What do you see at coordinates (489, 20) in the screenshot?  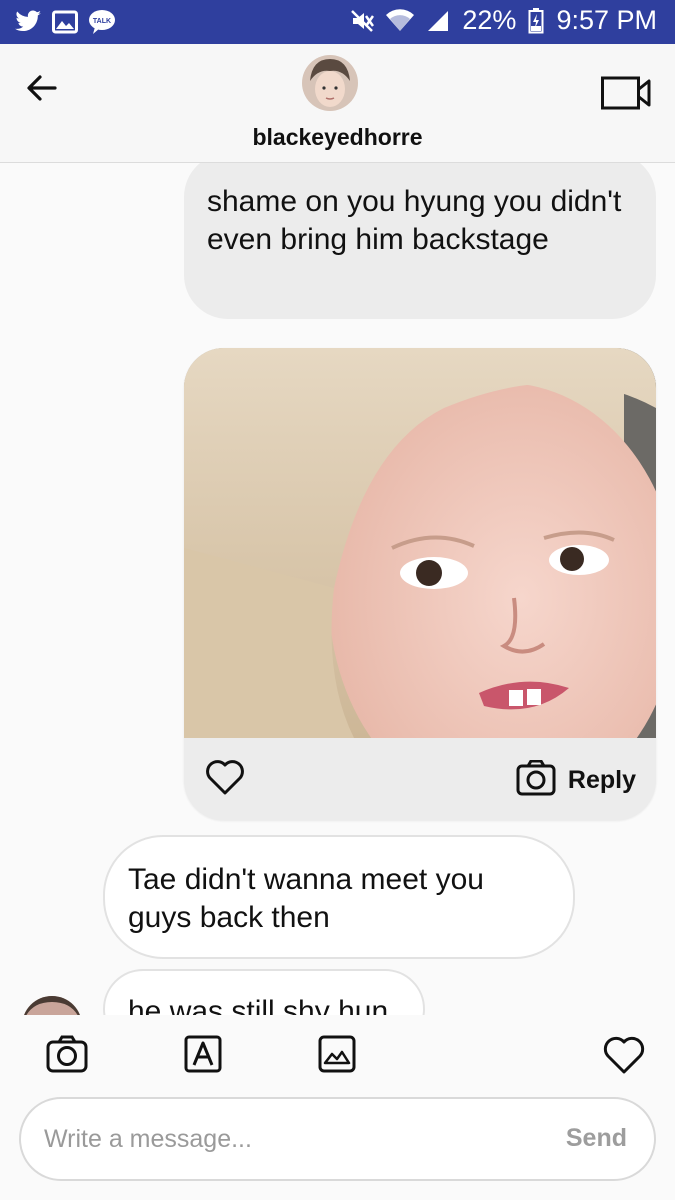 I see `battery-percent: 22%` at bounding box center [489, 20].